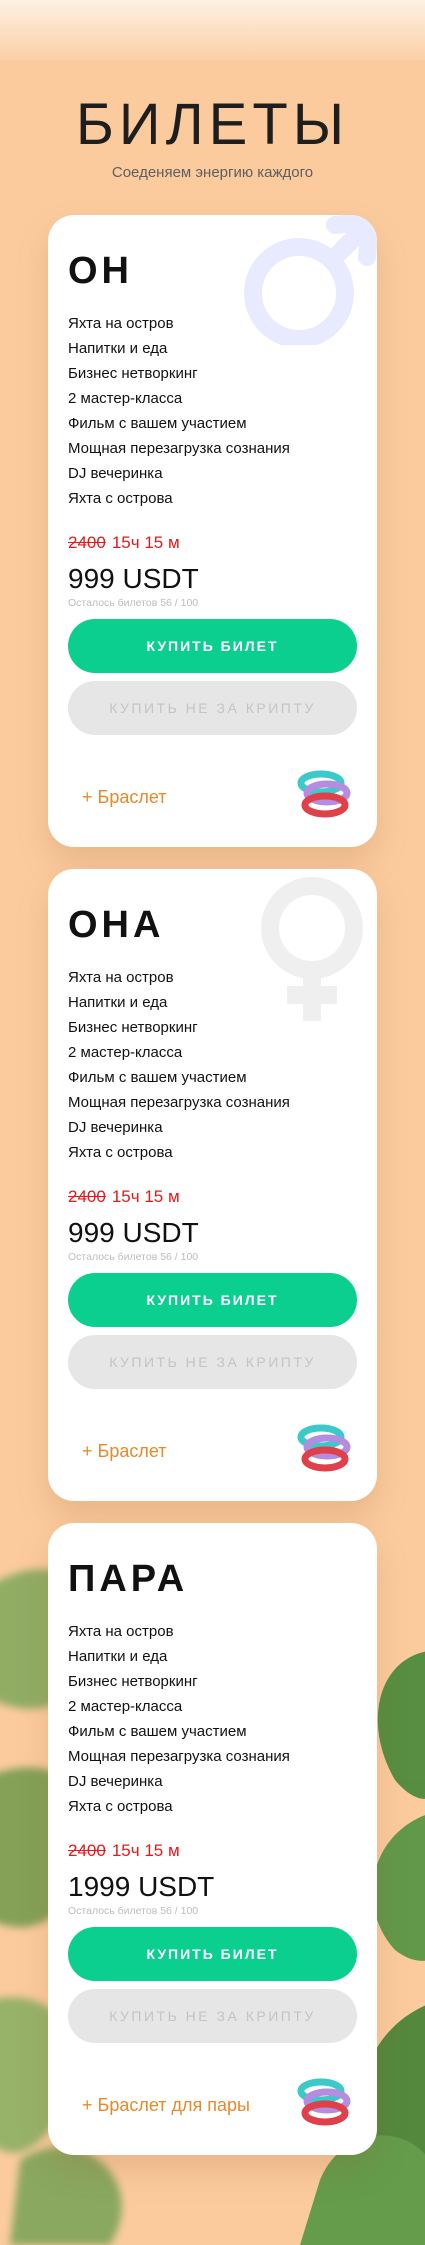 Image resolution: width=425 pixels, height=2245 pixels. Describe the element at coordinates (116, 925) in the screenshot. I see `card-title: ОНА` at that location.